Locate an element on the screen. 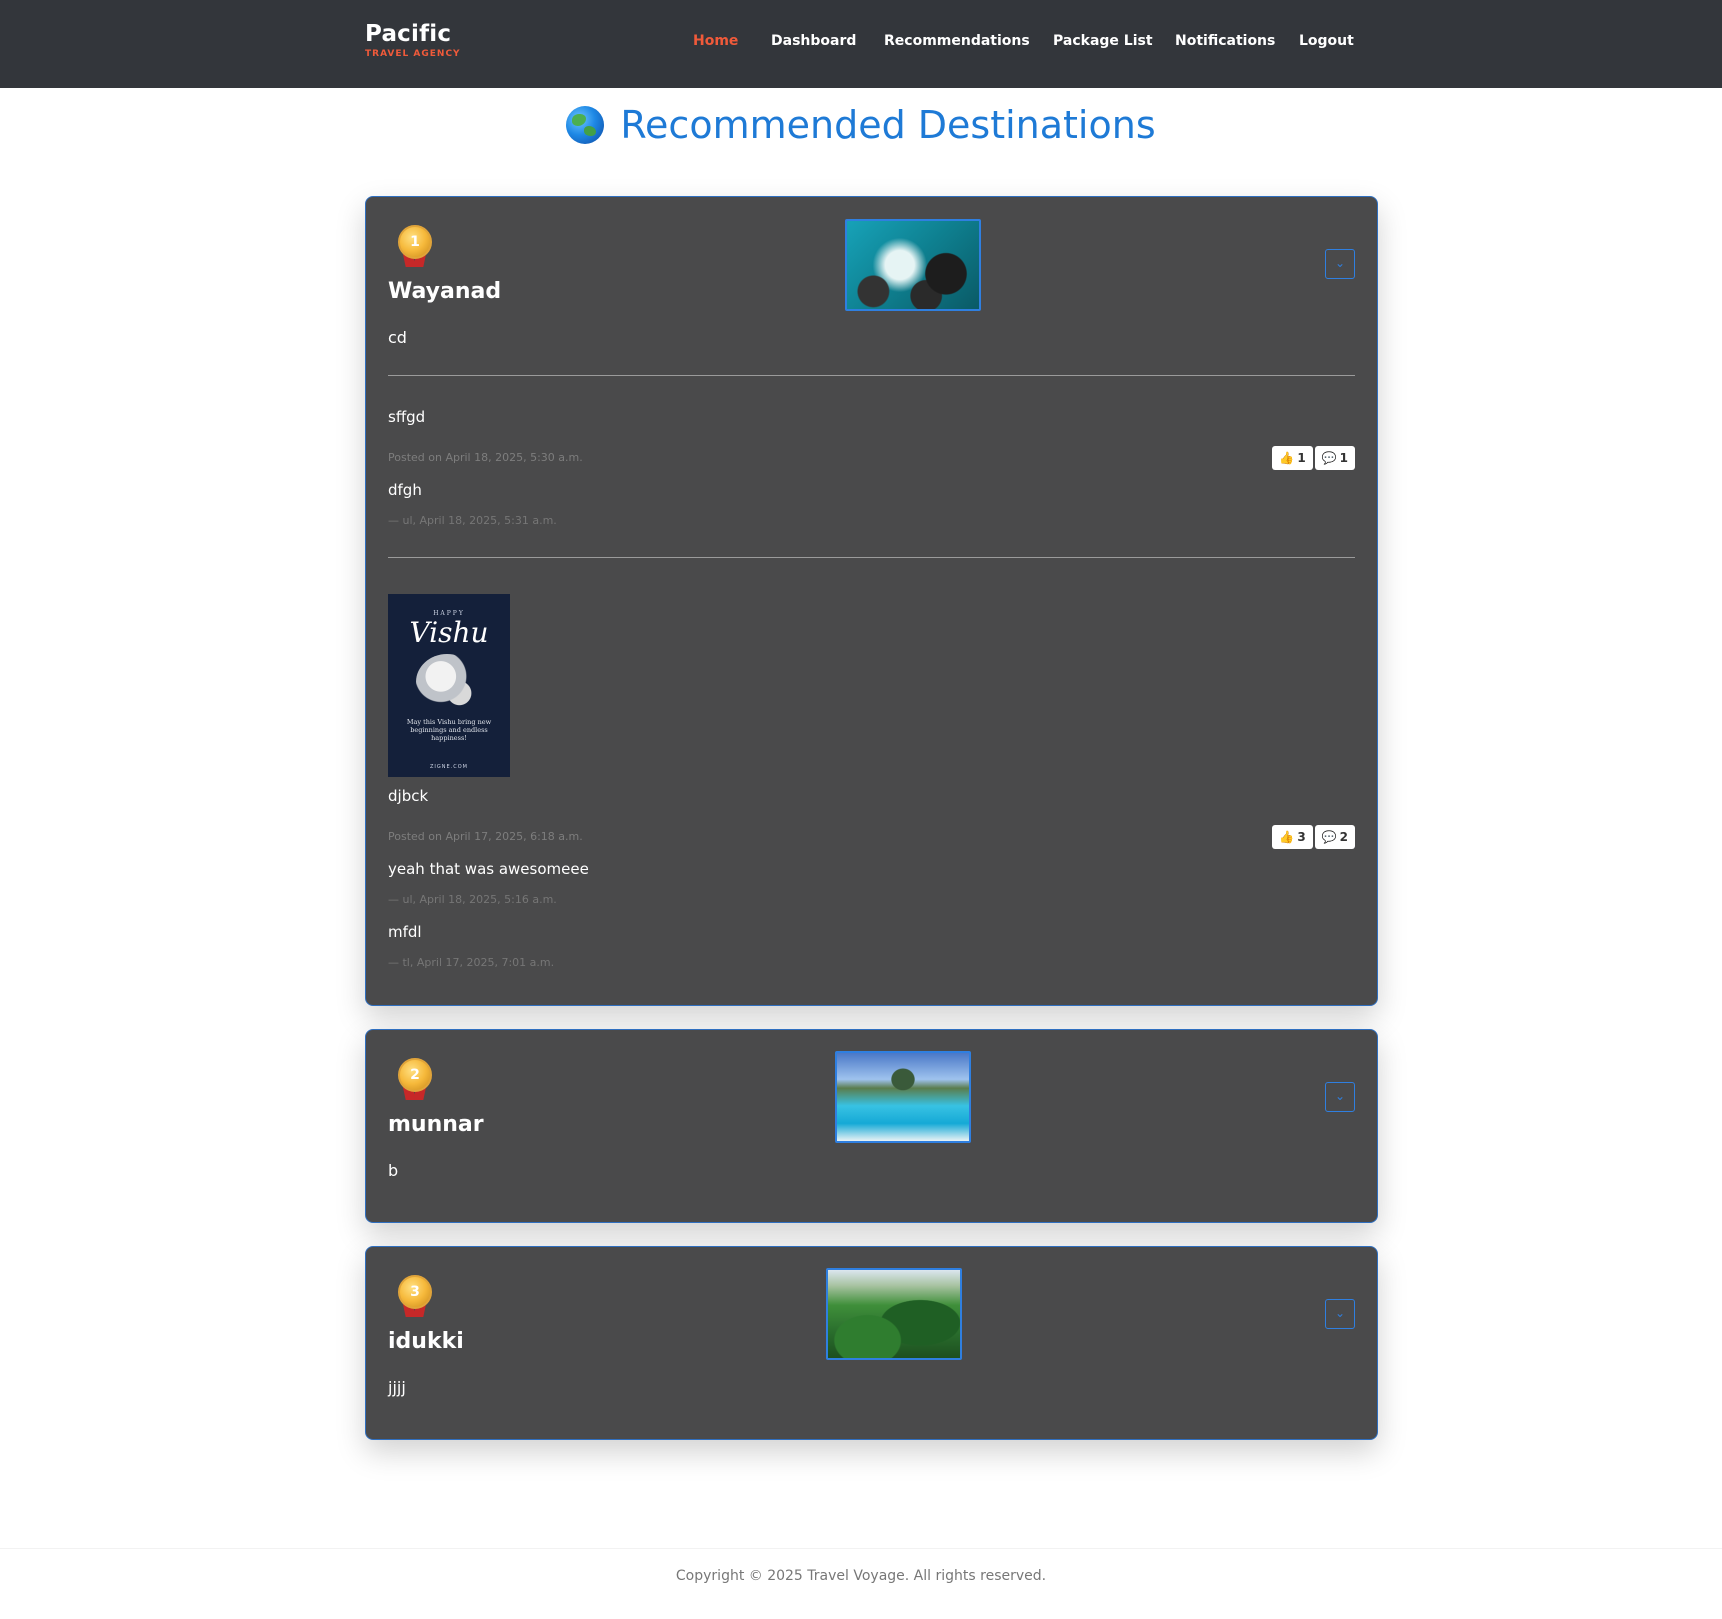 The height and width of the screenshot is (1619, 1722). post-text: sffgd is located at coordinates (407, 417).